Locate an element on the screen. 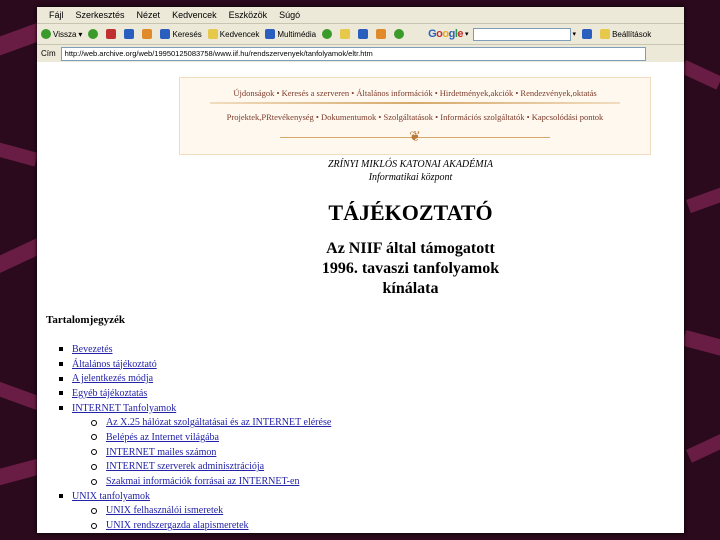 This screenshot has width=720, height=540. print-icon is located at coordinates (363, 34).